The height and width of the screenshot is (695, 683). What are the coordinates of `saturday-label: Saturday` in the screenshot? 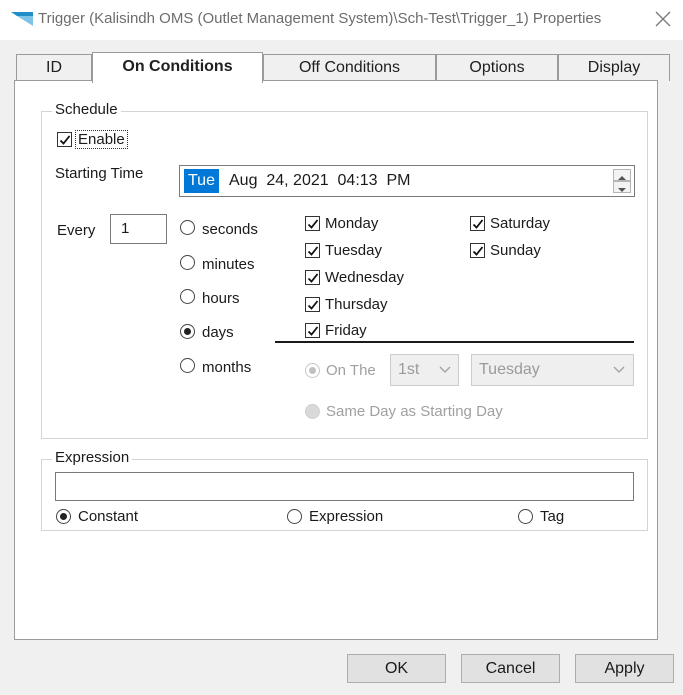 It's located at (520, 223).